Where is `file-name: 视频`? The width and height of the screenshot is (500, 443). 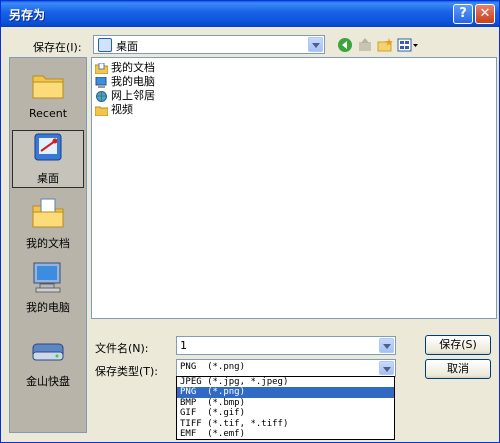 file-name: 视频 is located at coordinates (122, 109).